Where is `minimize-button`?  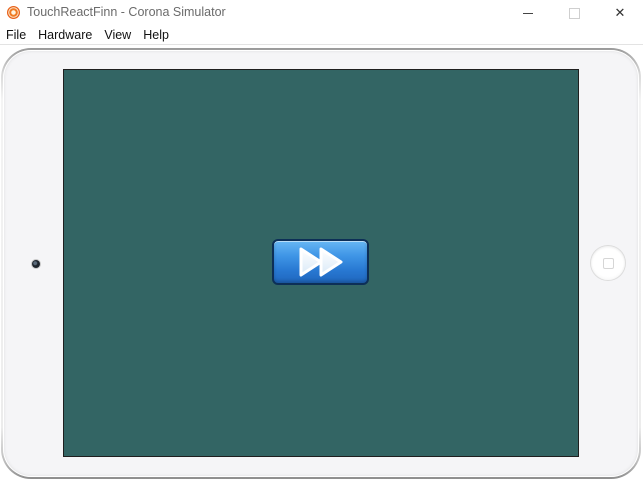 minimize-button is located at coordinates (528, 13).